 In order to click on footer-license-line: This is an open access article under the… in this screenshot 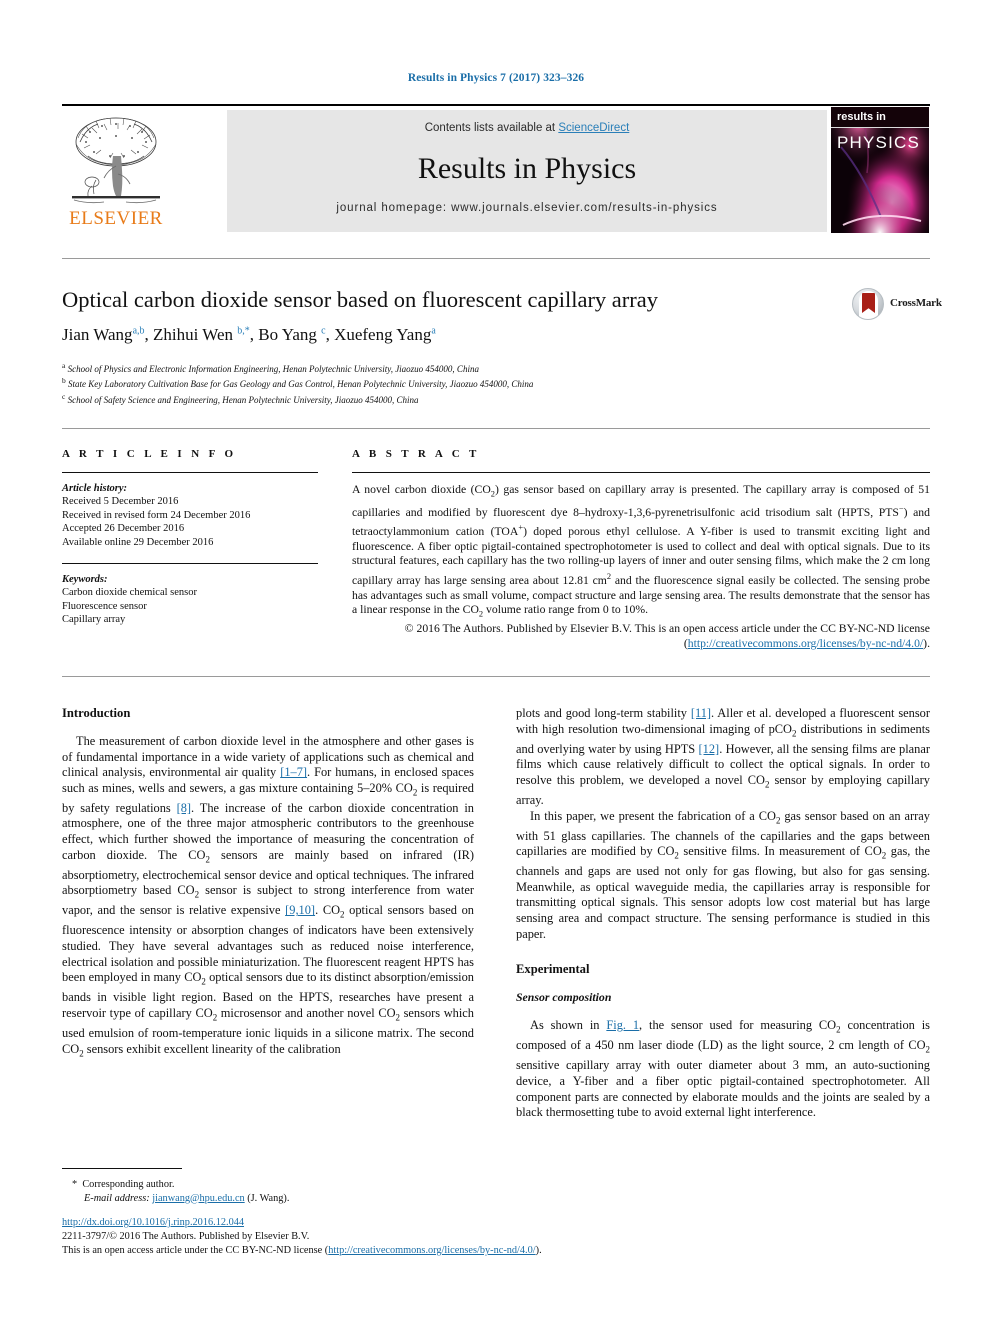, I will do `click(412, 1251)`.